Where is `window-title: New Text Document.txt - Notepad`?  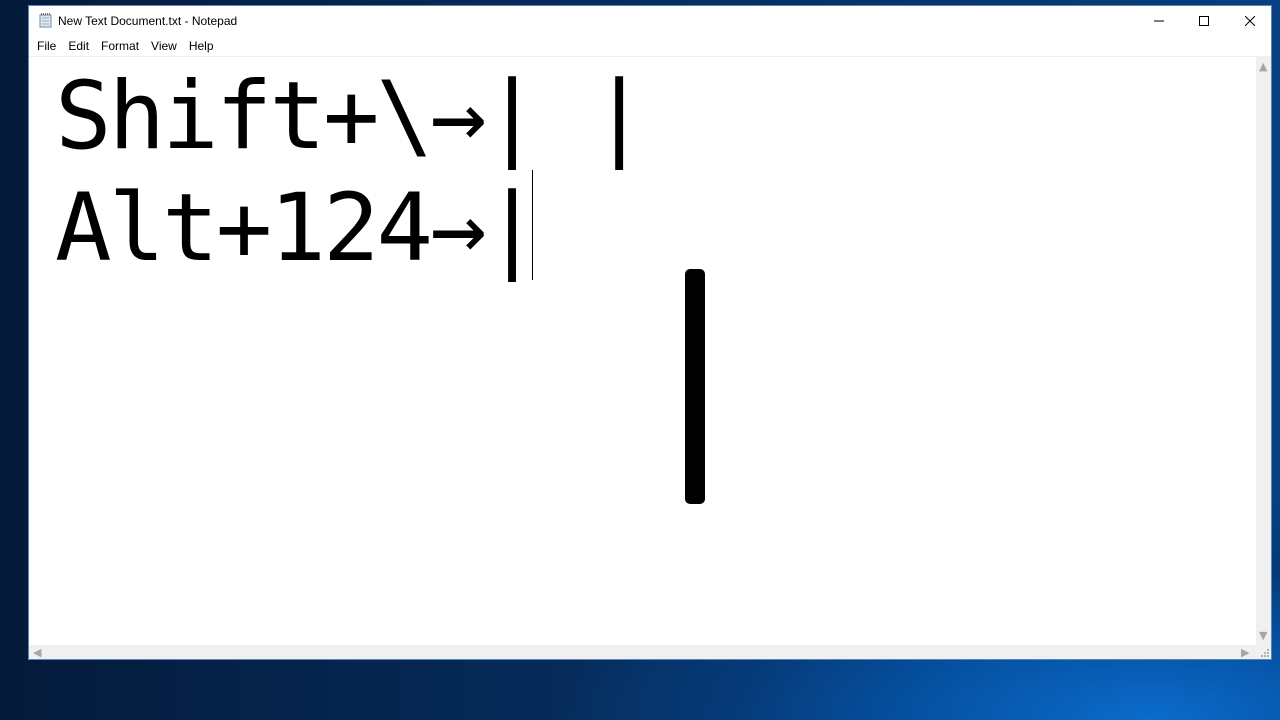 window-title: New Text Document.txt - Notepad is located at coordinates (148, 21).